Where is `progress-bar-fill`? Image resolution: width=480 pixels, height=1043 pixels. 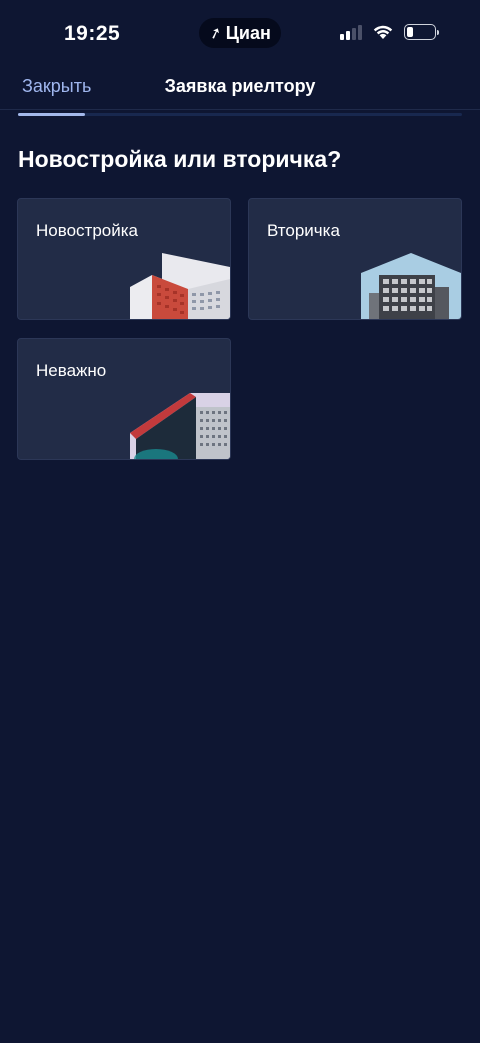
progress-bar-fill is located at coordinates (51, 114).